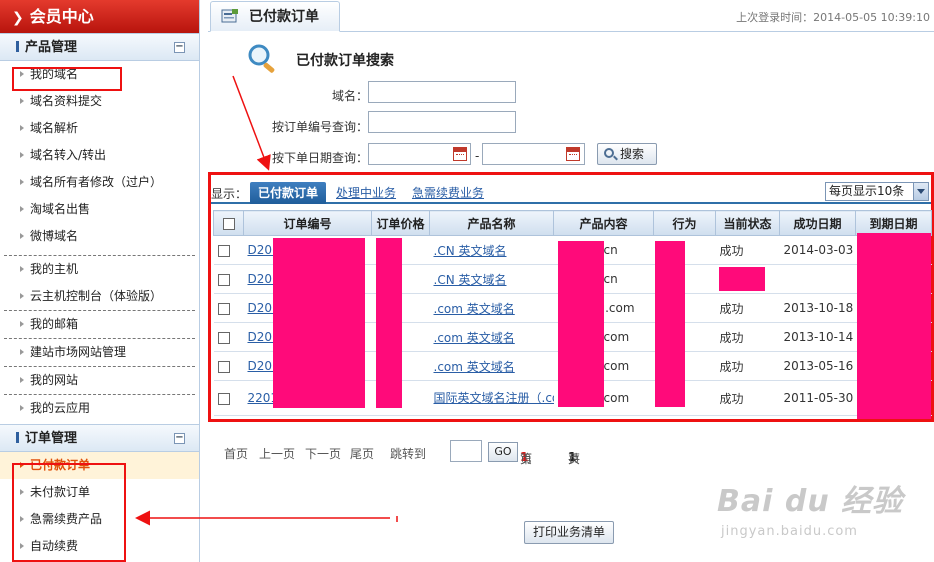  What do you see at coordinates (603, 223) in the screenshot?
I see `col-content: 产品内容` at bounding box center [603, 223].